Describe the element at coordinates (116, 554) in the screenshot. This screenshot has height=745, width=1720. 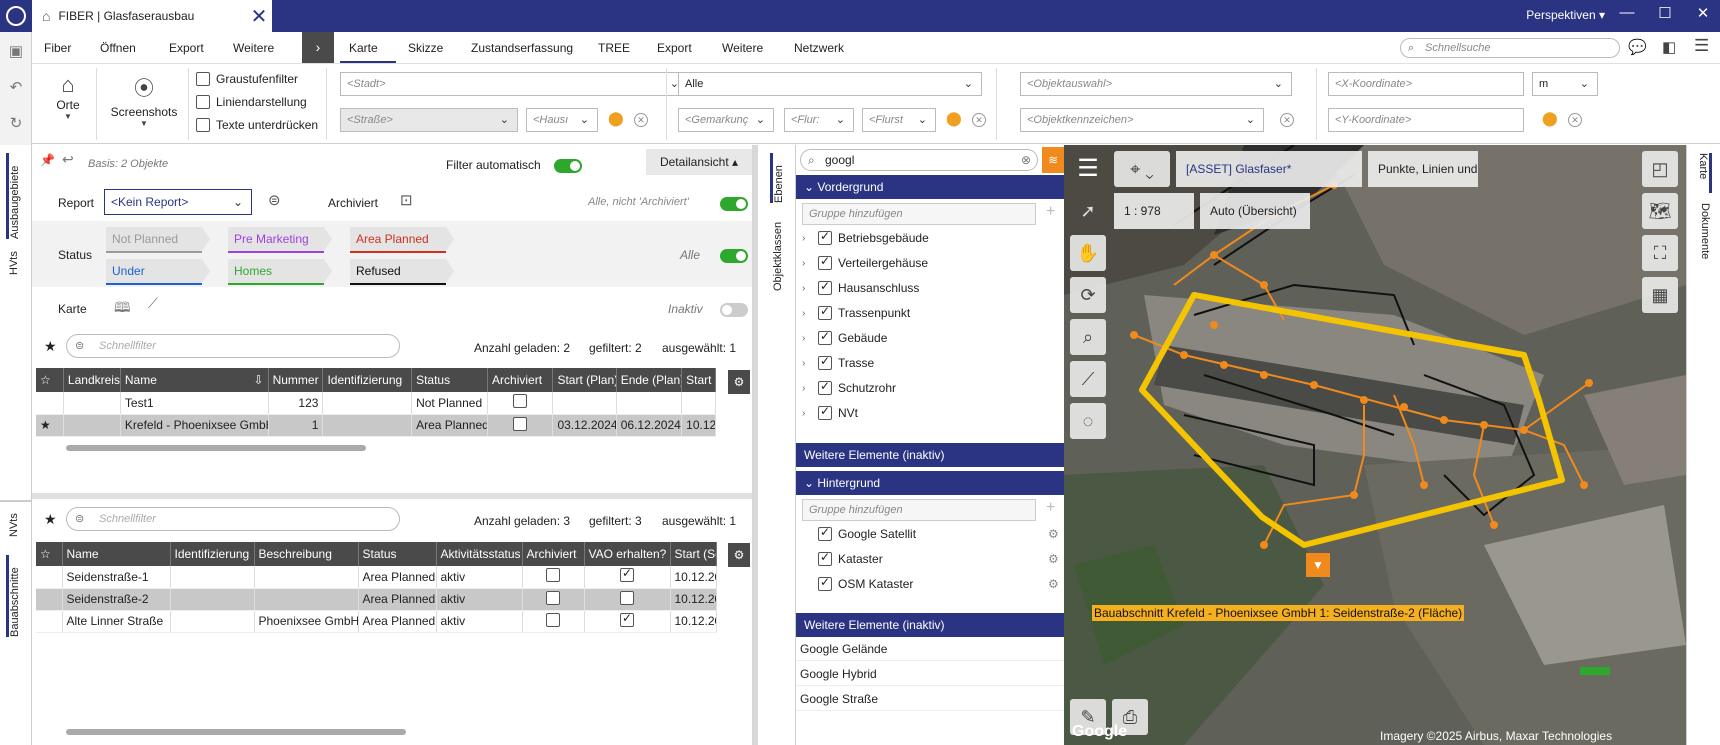
I see `col-name: Name` at that location.